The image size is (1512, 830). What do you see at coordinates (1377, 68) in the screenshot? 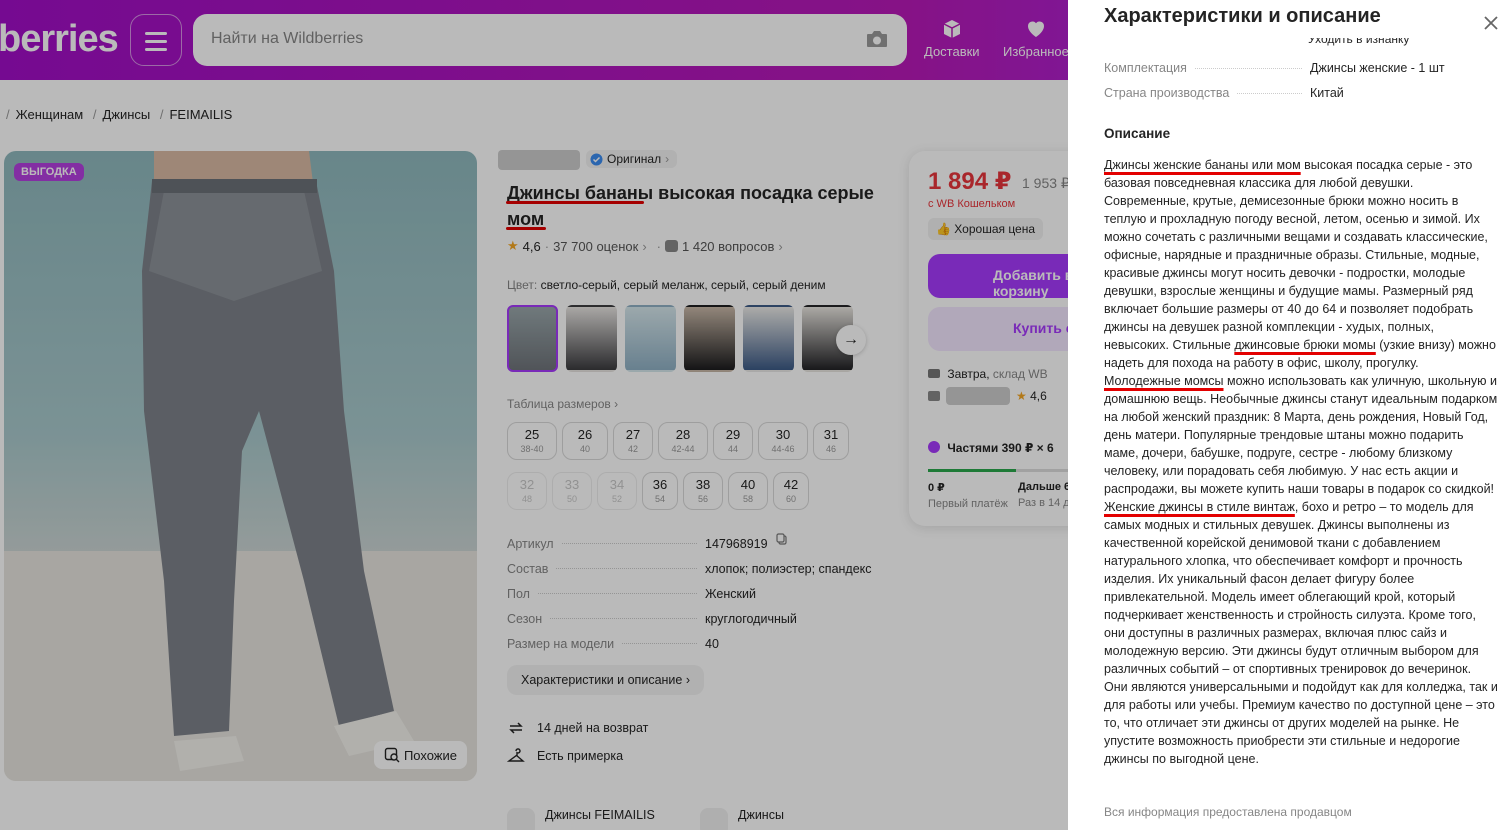
I see `spec-value: Джинсы женские - 1 шт` at bounding box center [1377, 68].